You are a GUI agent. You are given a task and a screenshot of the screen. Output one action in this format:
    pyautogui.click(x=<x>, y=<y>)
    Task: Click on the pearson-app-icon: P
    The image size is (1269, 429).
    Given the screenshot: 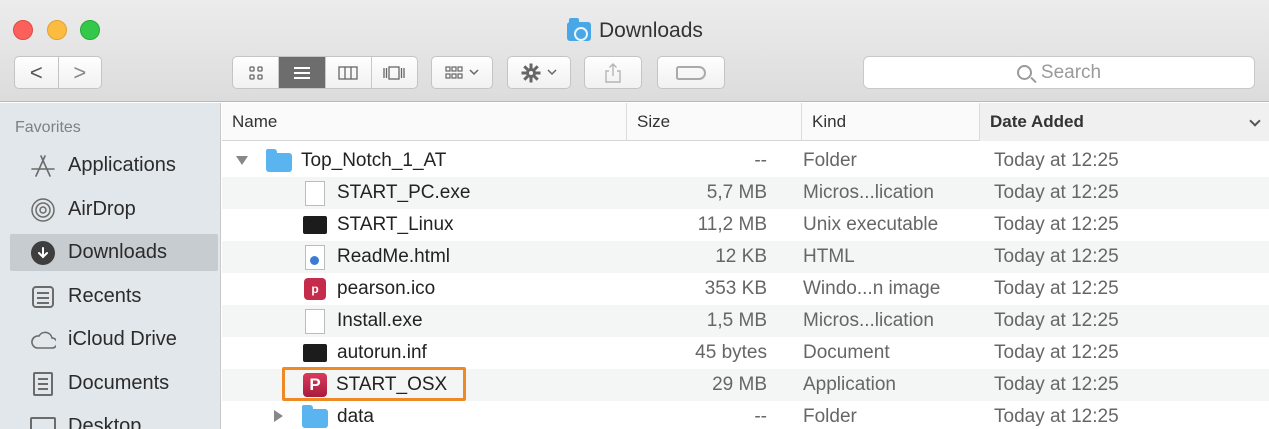 What is the action you would take?
    pyautogui.click(x=315, y=385)
    